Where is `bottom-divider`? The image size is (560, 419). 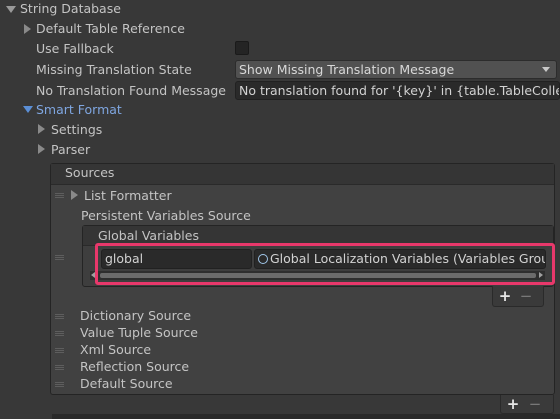 bottom-divider is located at coordinates (306, 416).